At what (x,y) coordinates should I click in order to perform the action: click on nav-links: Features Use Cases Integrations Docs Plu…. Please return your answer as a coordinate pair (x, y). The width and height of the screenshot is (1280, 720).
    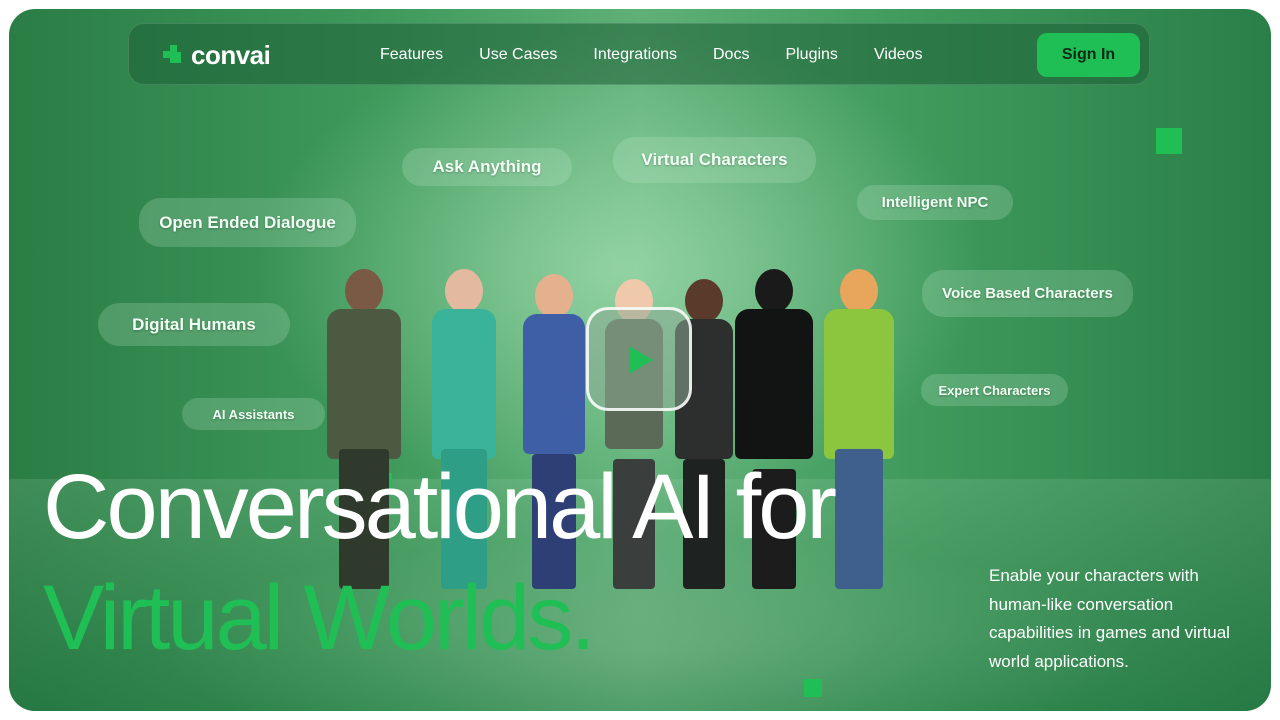
    Looking at the image, I should click on (669, 55).